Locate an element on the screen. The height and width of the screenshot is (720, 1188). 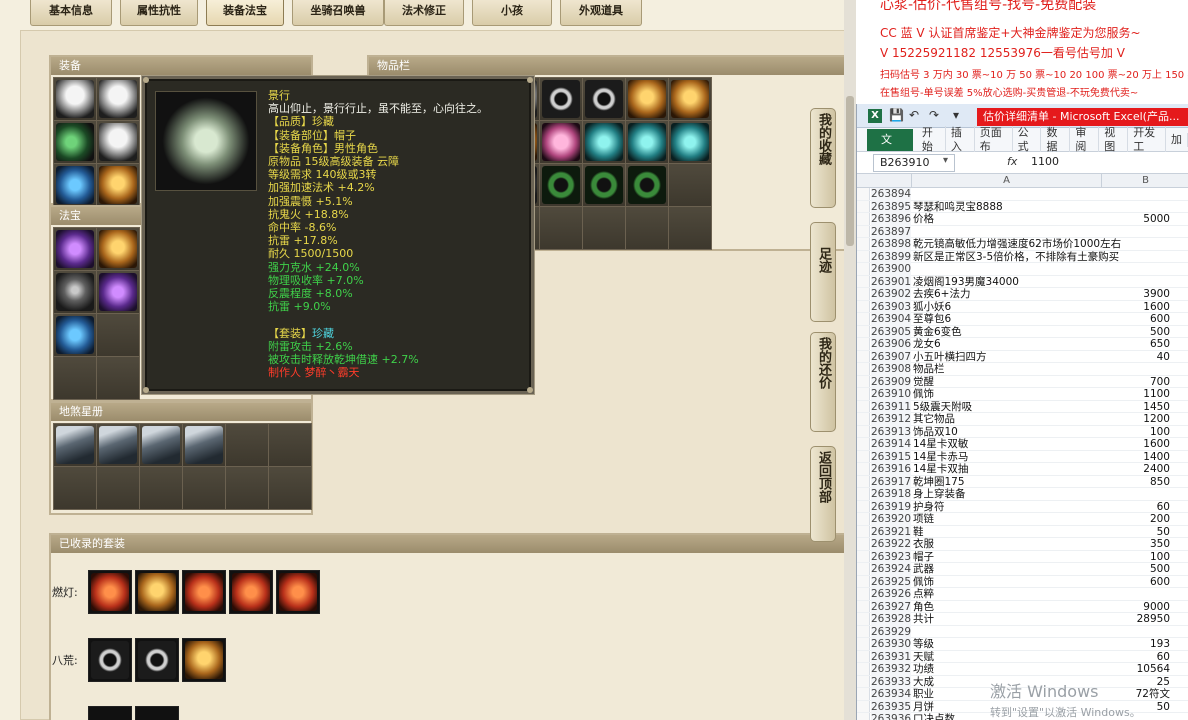
cell-a: 饰品双10 is located at coordinates (1007, 432).